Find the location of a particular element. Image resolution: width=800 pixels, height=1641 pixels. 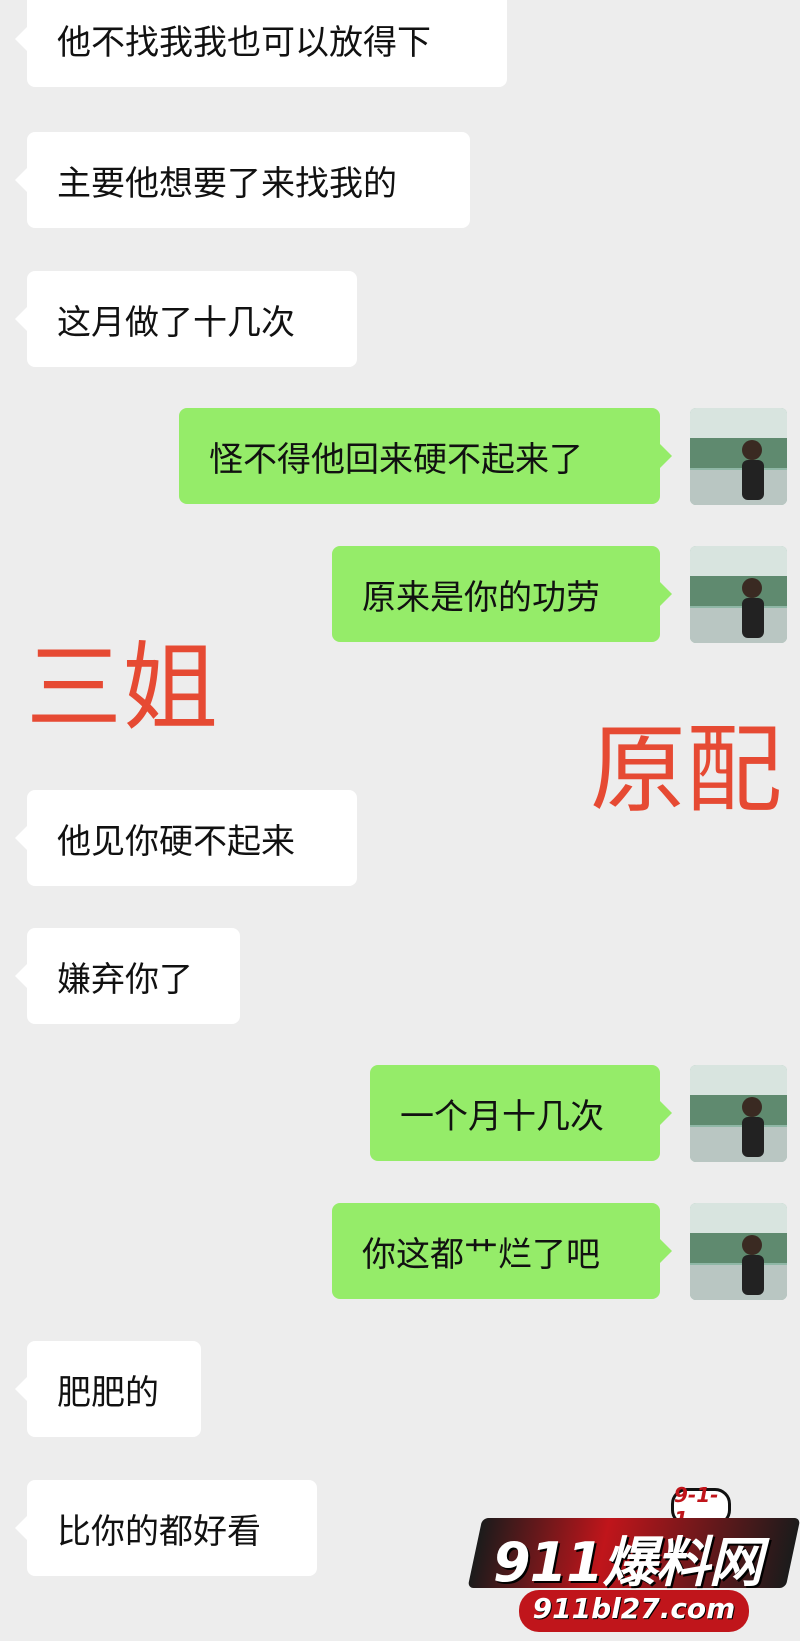

watermark-title: 911爆料网 is located at coordinates (628, 1562).